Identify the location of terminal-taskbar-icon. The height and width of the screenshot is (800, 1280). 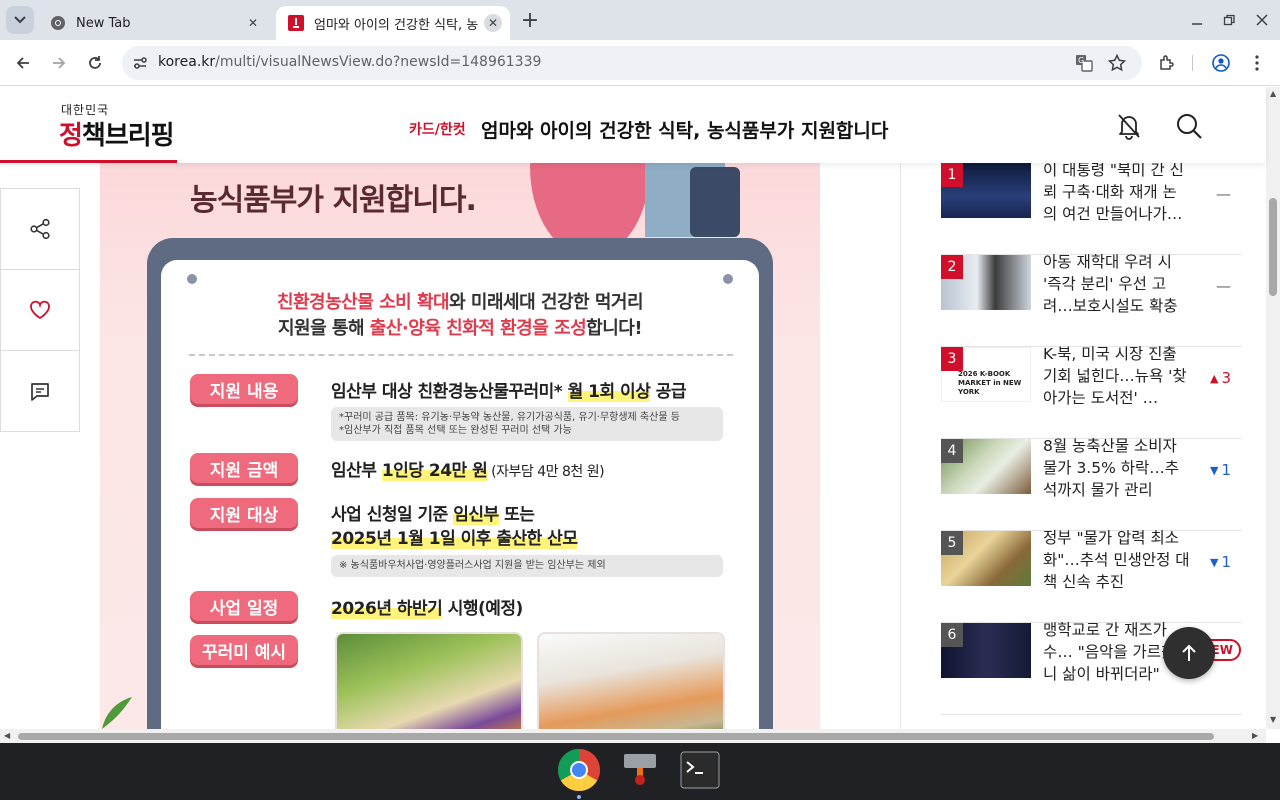
(700, 770).